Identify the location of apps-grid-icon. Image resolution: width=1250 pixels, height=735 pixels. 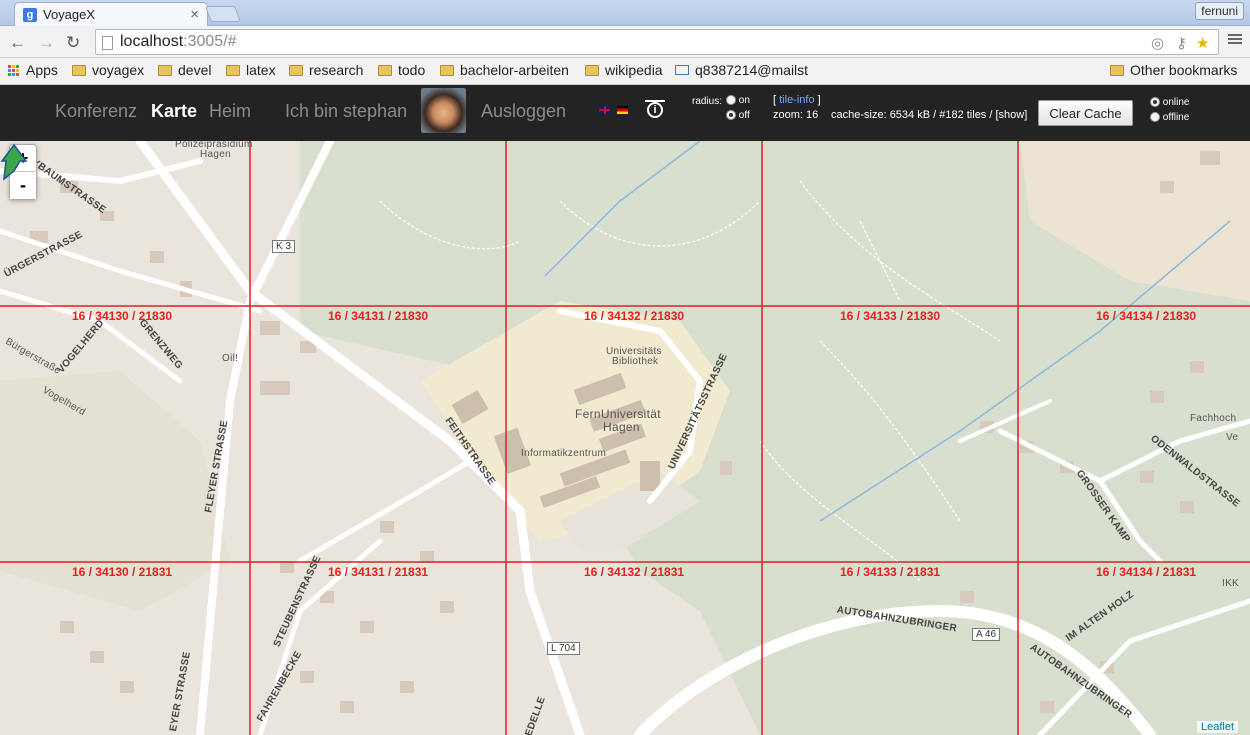
(13, 70).